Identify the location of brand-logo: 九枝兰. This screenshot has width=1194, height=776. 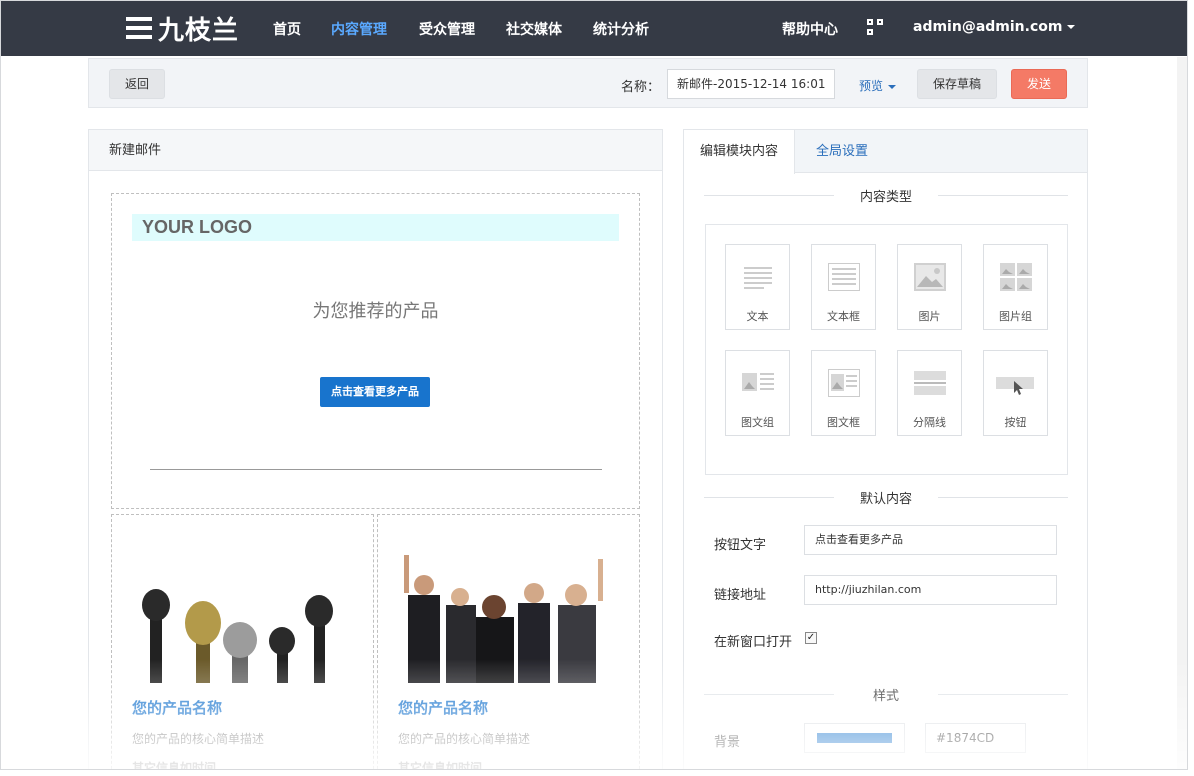
(182, 29).